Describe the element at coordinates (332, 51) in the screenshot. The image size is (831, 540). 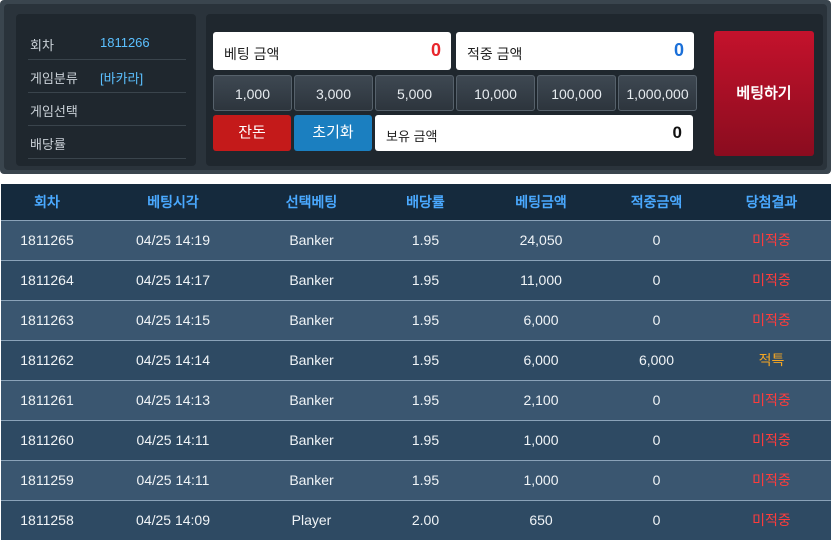
I see `bet-amount-field: 베팅 금액 0` at that location.